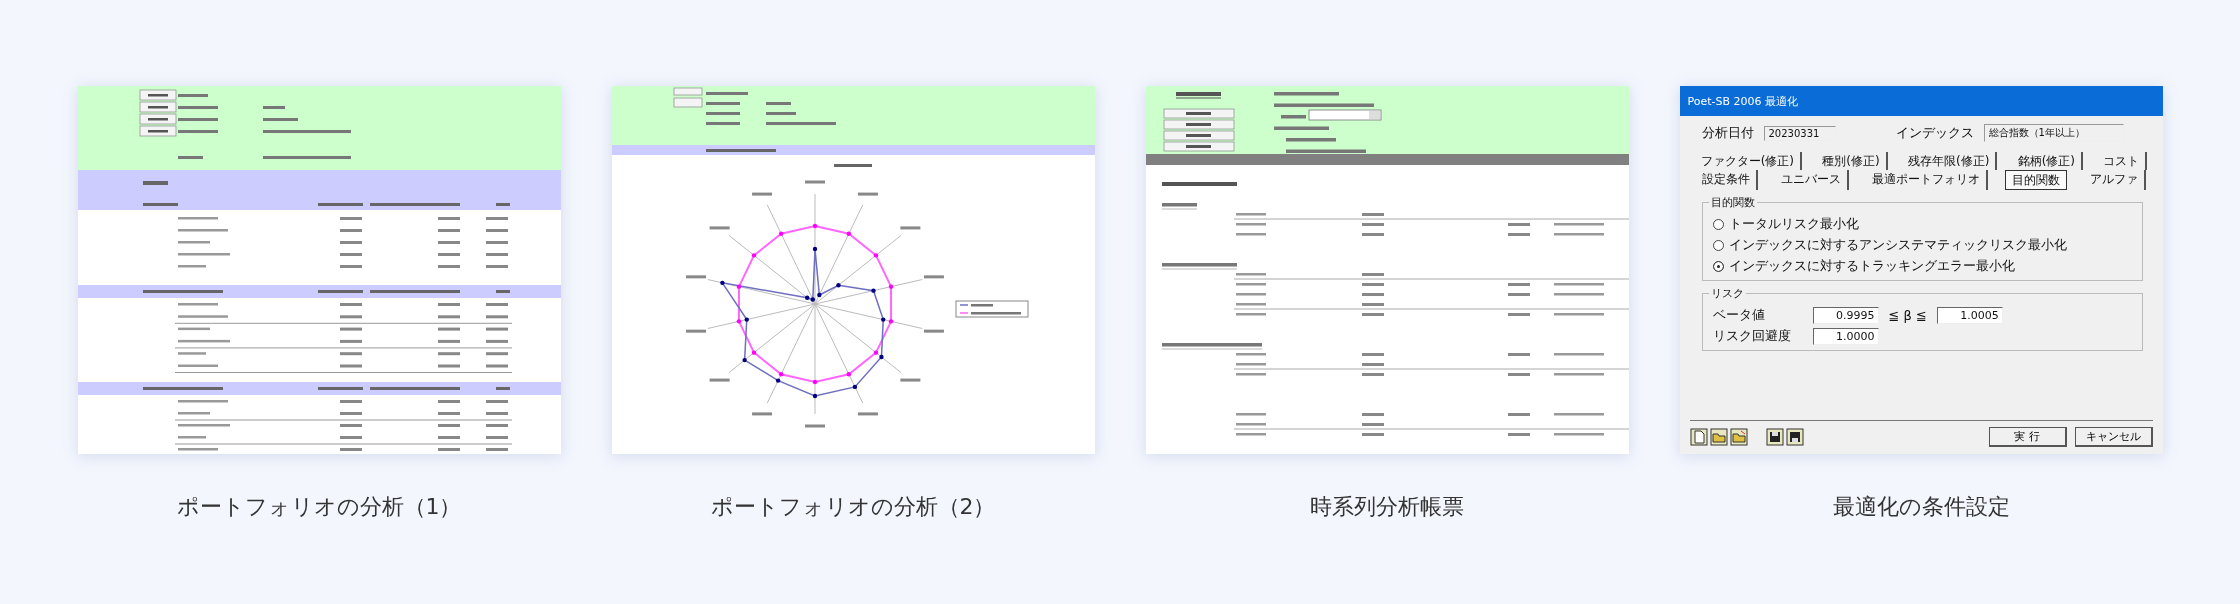 This screenshot has width=2240, height=604. I want to click on dialog-button: キャンセル, so click(2113, 437).